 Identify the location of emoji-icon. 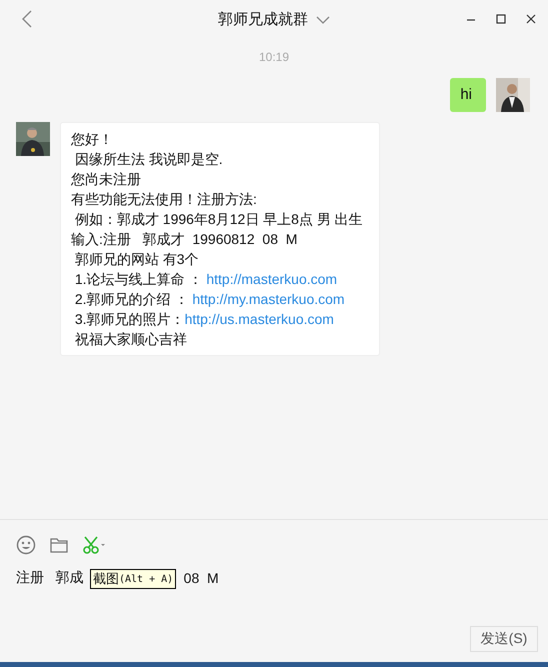
(26, 545).